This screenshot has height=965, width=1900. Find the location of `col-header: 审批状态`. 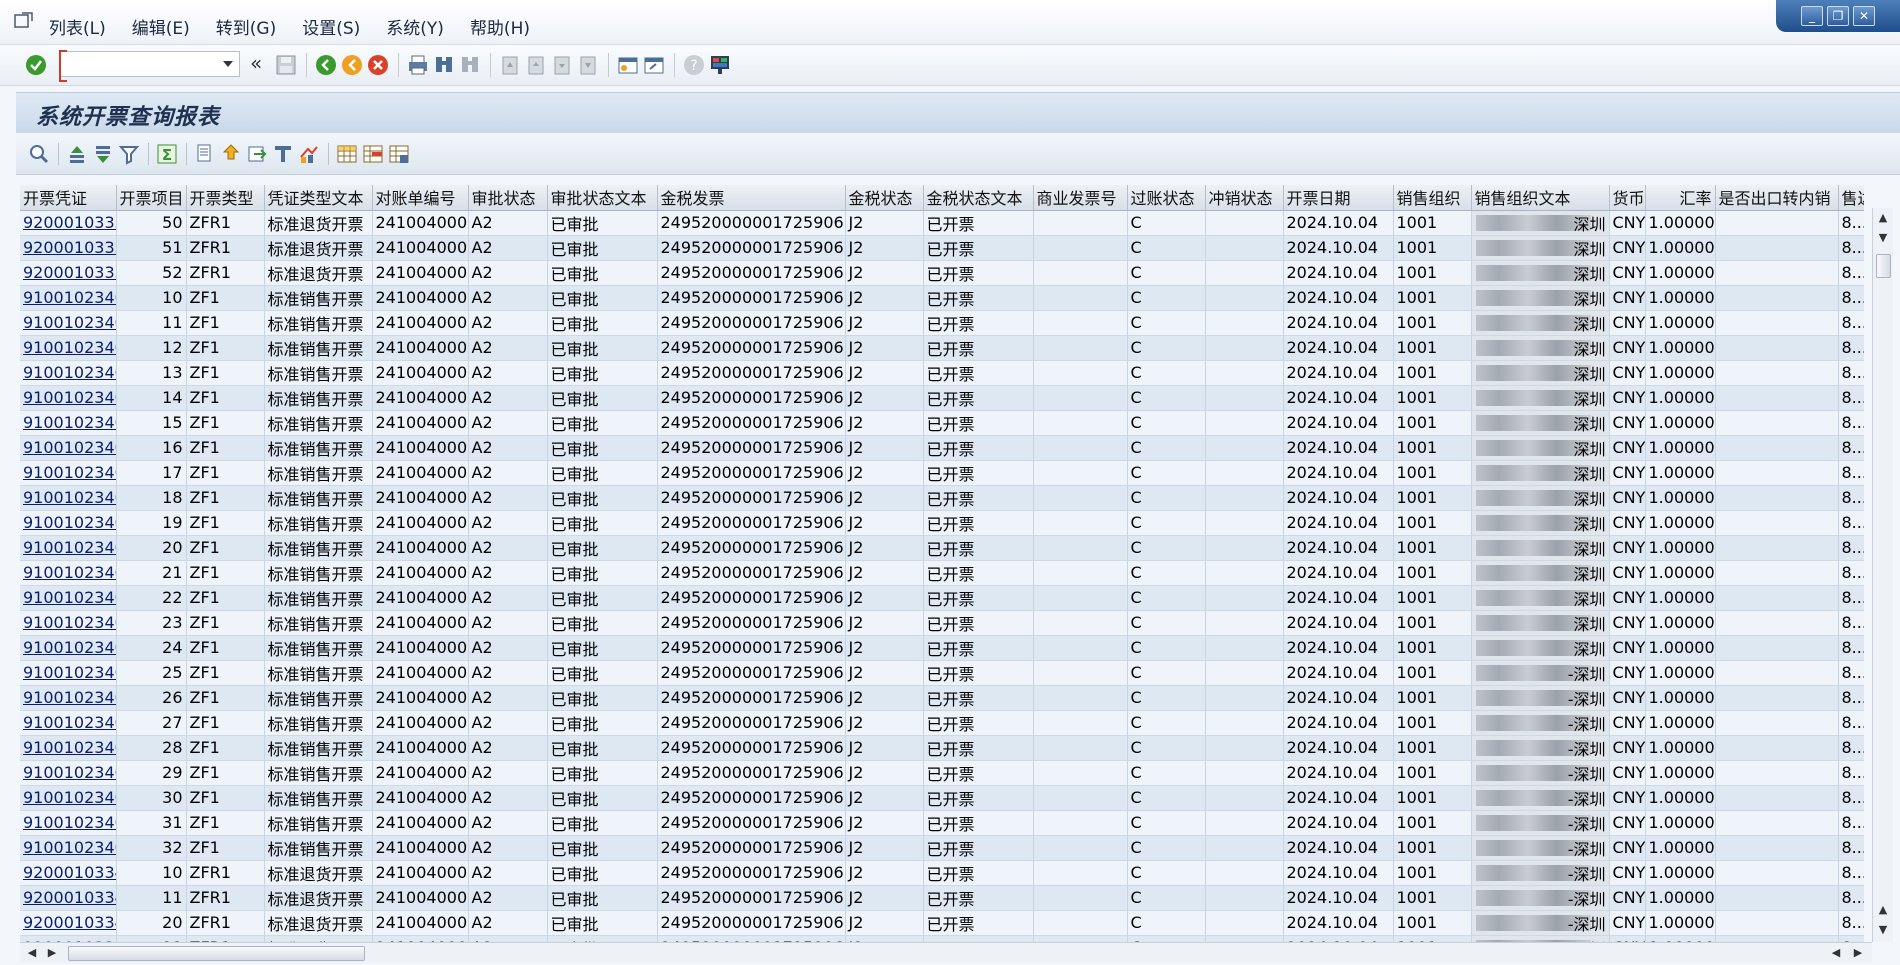

col-header: 审批状态 is located at coordinates (508, 198).